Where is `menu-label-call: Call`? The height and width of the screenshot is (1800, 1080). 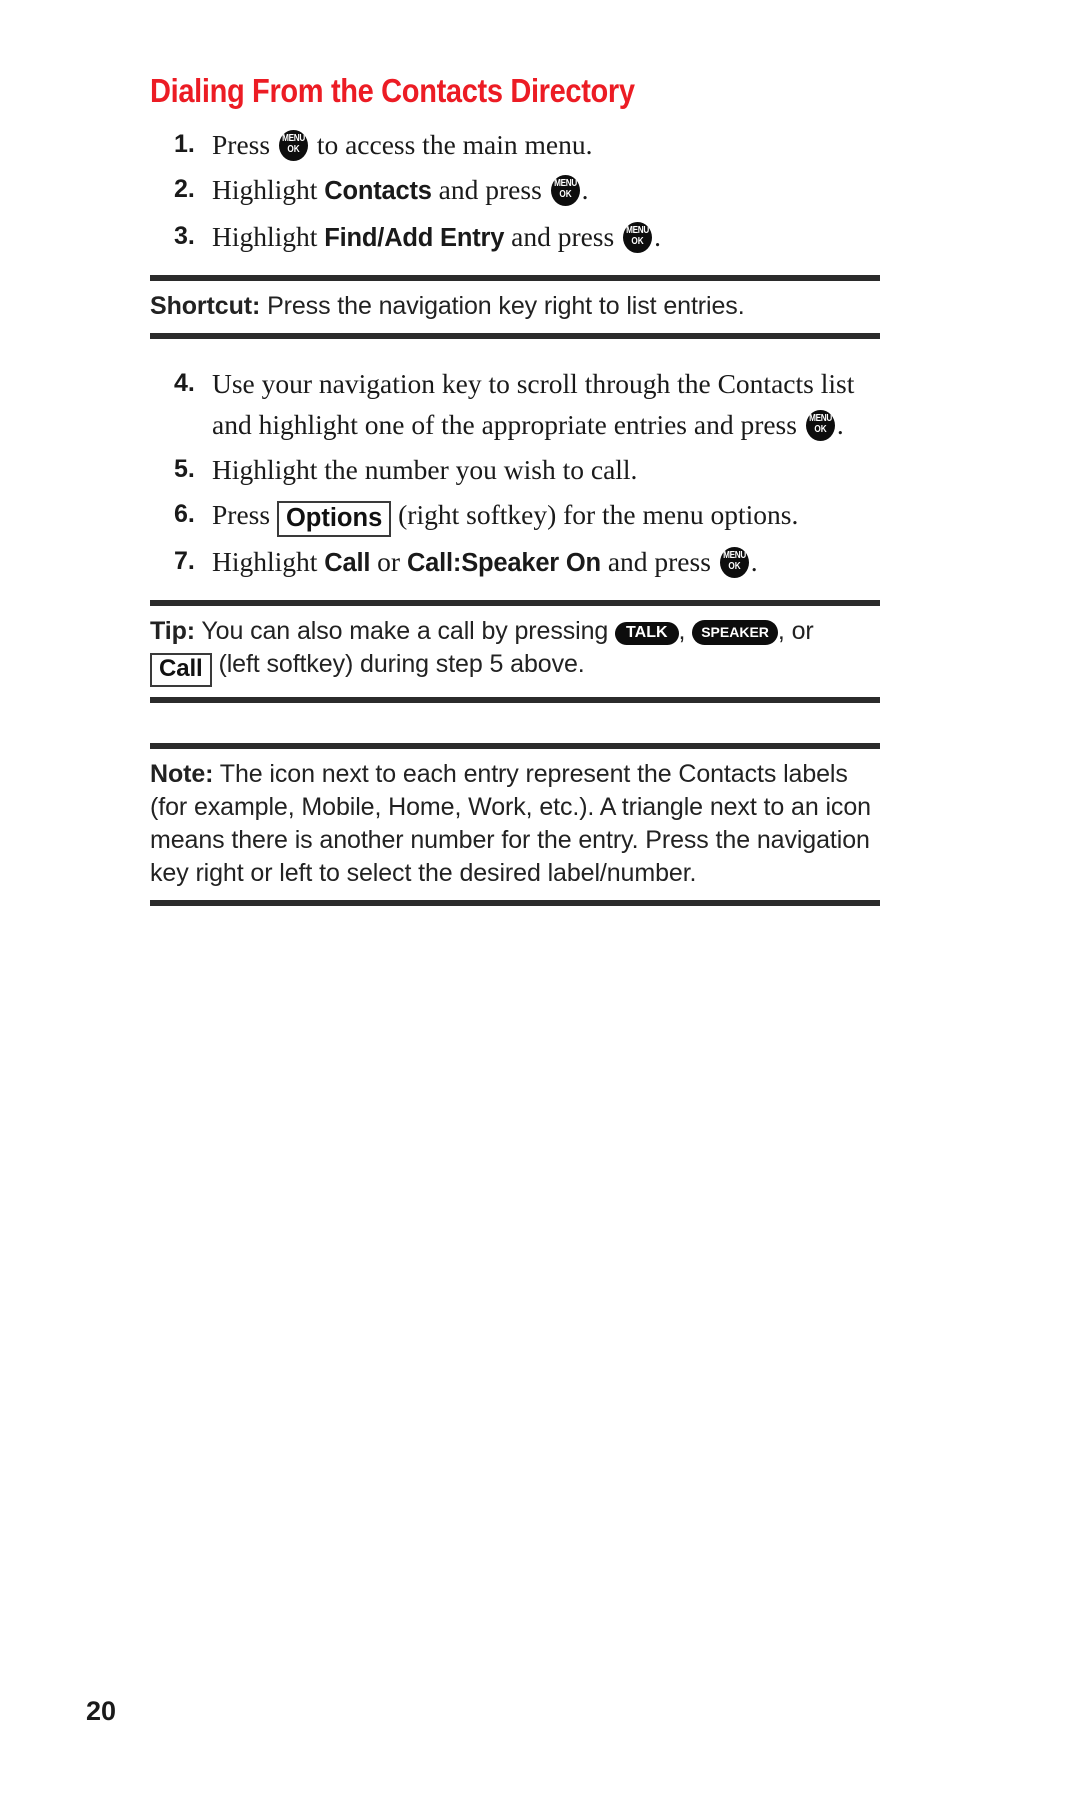
menu-label-call: Call is located at coordinates (347, 563).